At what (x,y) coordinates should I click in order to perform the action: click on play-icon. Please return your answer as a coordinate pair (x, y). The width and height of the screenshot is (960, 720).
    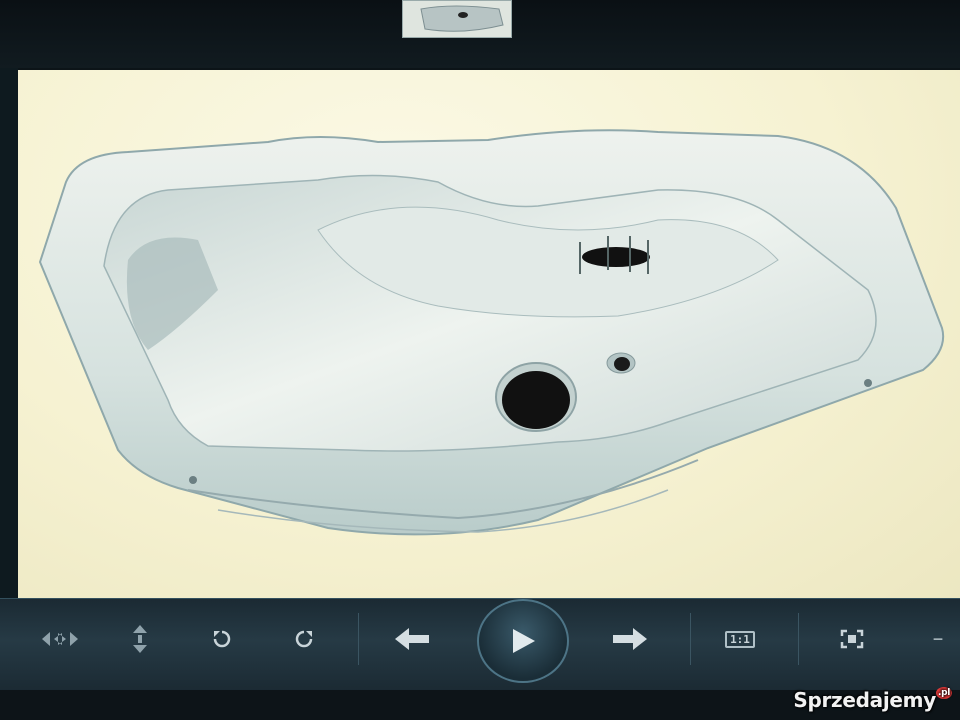
    Looking at the image, I should click on (524, 641).